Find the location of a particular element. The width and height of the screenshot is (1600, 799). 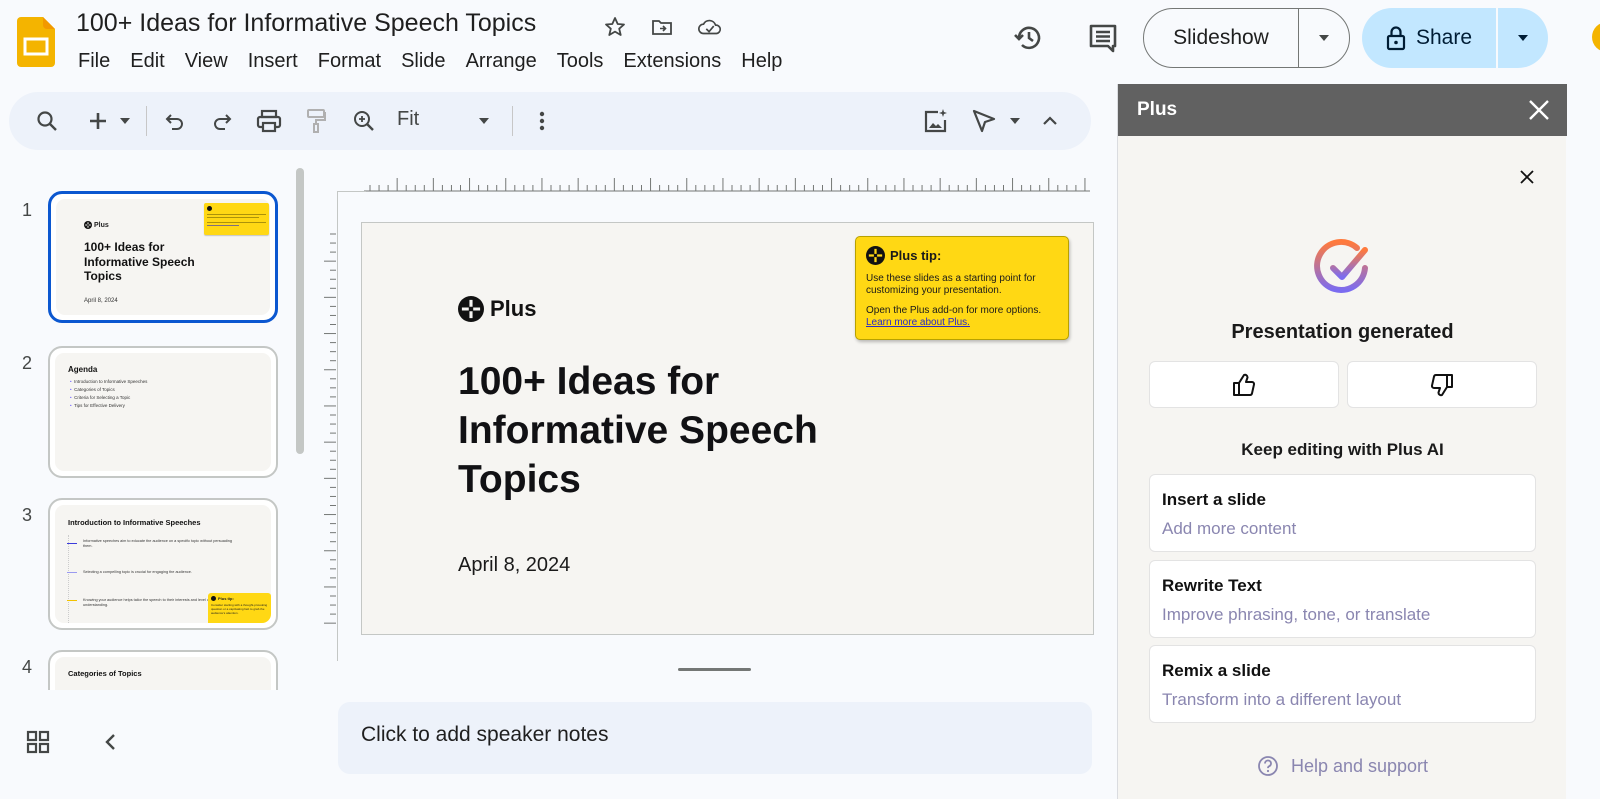

slide-number: 1 is located at coordinates (26, 210).